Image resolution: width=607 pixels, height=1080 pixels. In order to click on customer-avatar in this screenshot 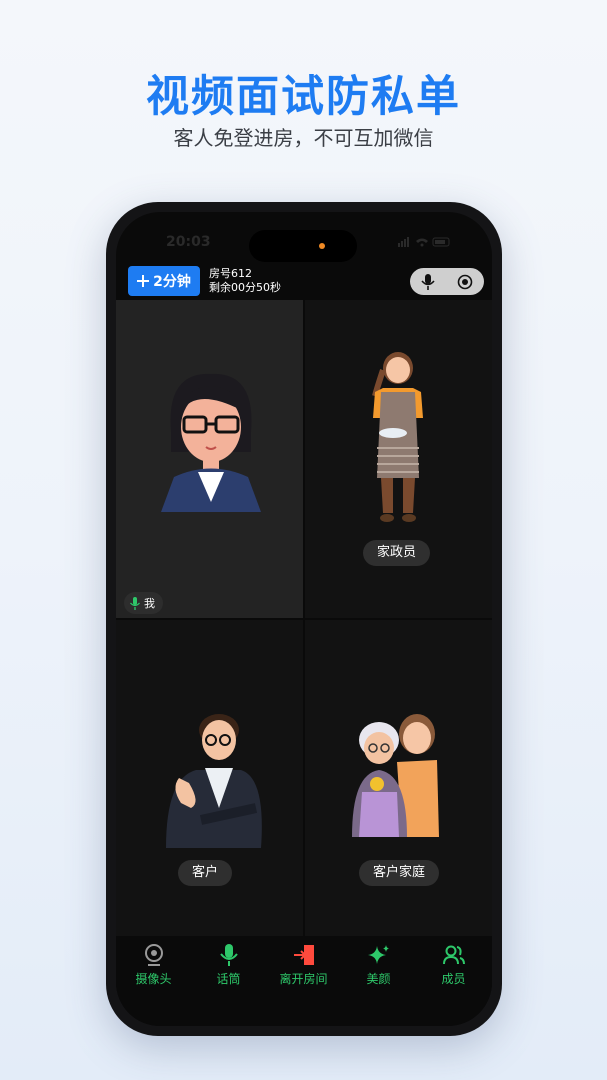, I will do `click(214, 781)`.